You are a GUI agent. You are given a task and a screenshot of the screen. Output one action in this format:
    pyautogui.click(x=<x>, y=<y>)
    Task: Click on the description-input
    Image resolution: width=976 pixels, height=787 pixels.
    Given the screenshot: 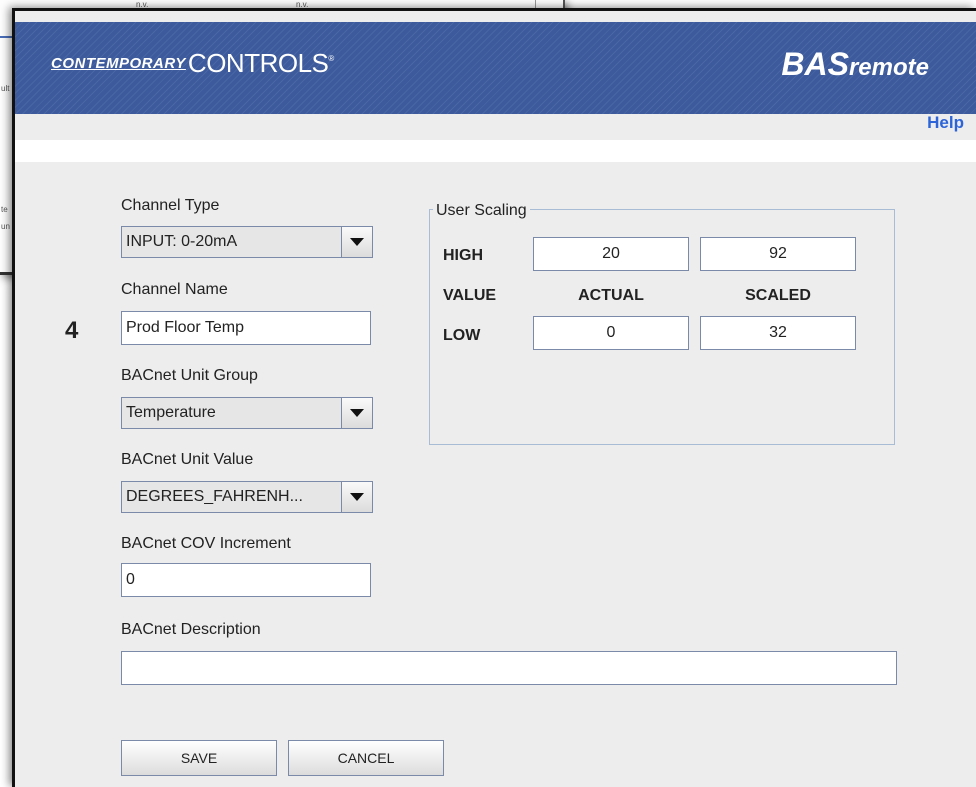 What is the action you would take?
    pyautogui.click(x=509, y=668)
    